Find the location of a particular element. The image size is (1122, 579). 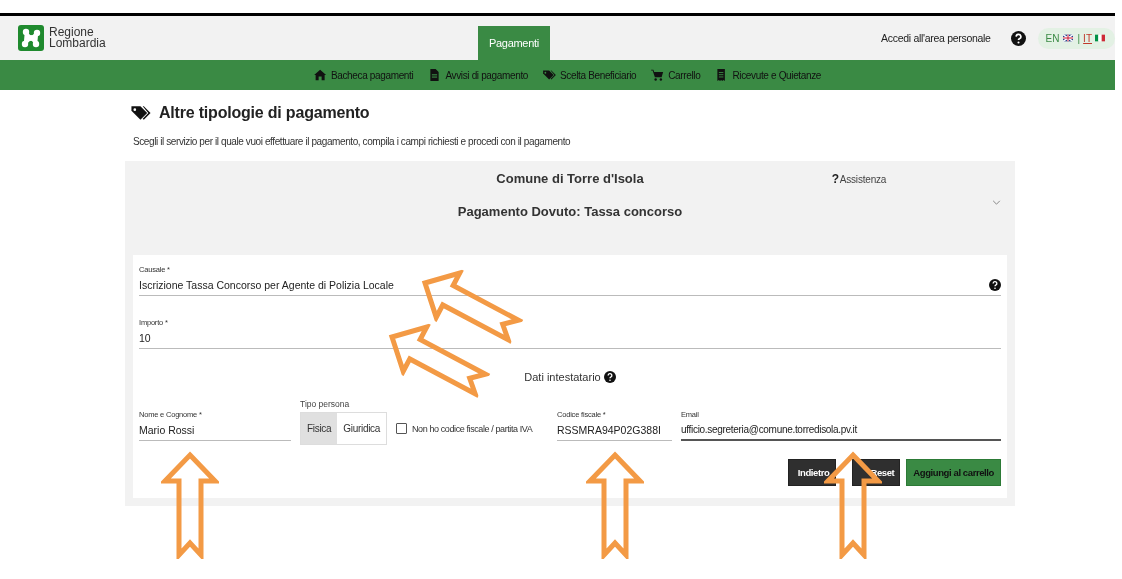

checkbox-label: Non ho codice fiscale / partita IVA is located at coordinates (472, 428).